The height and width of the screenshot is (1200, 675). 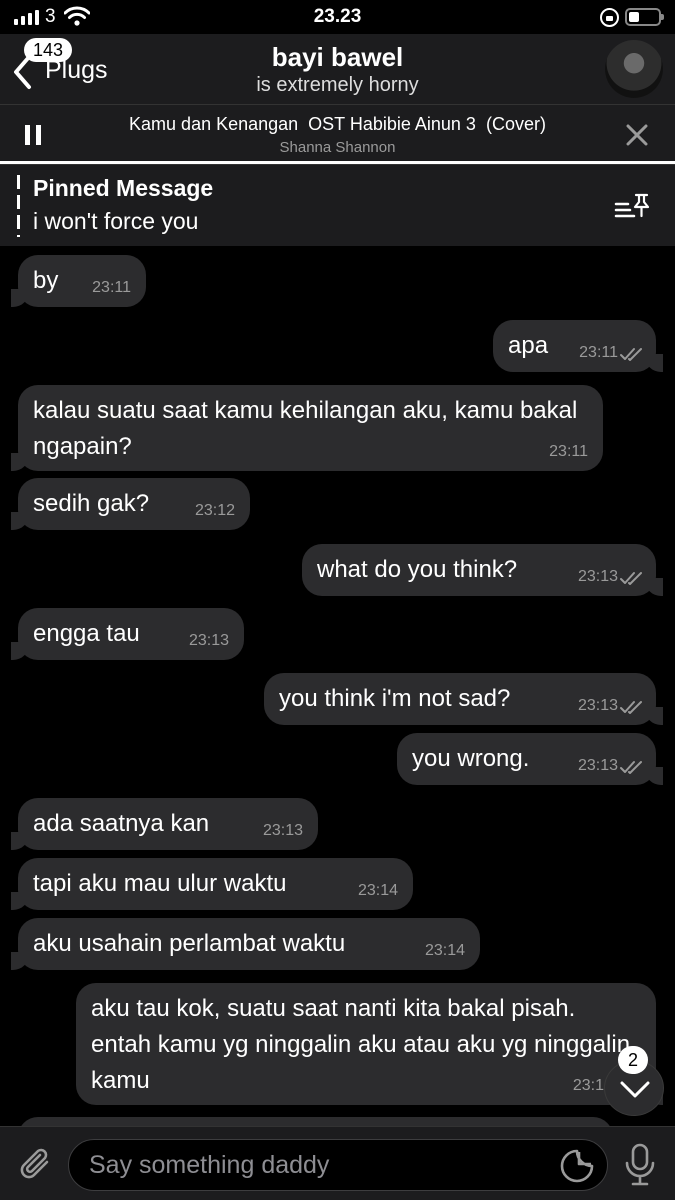 What do you see at coordinates (46, 280) in the screenshot?
I see `message-text: by` at bounding box center [46, 280].